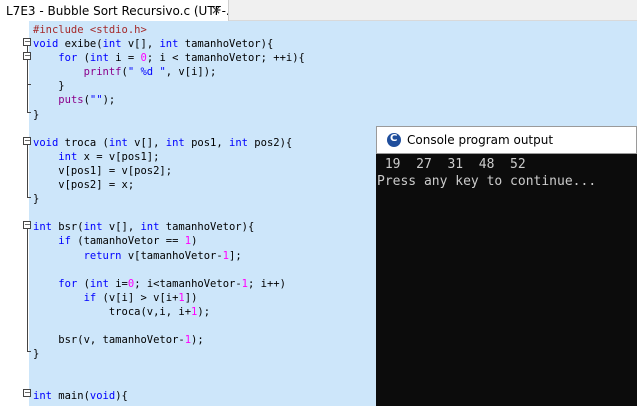 The height and width of the screenshot is (406, 637). Describe the element at coordinates (27, 393) in the screenshot. I see `fold-toggle-main: −` at that location.